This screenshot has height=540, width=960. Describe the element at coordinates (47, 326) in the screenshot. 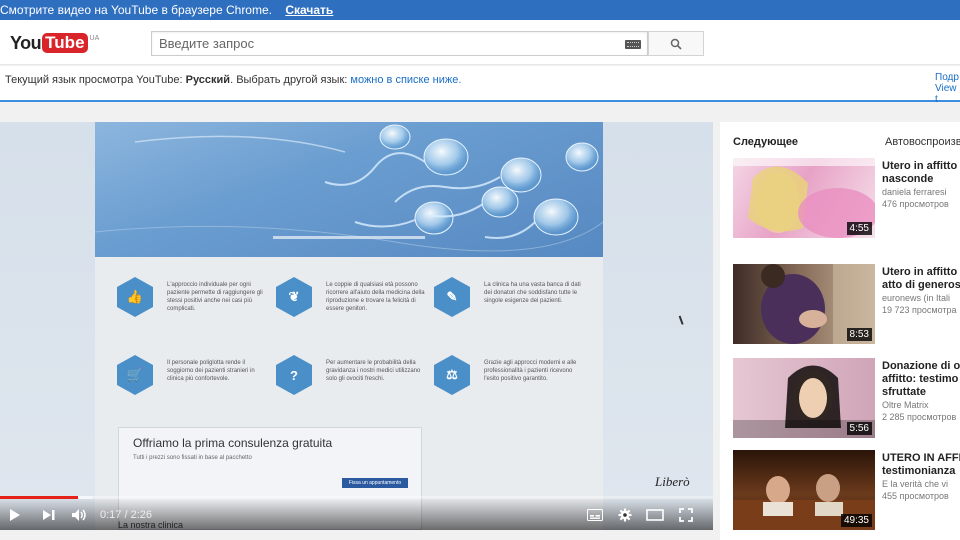

I see `video-bg-left` at that location.